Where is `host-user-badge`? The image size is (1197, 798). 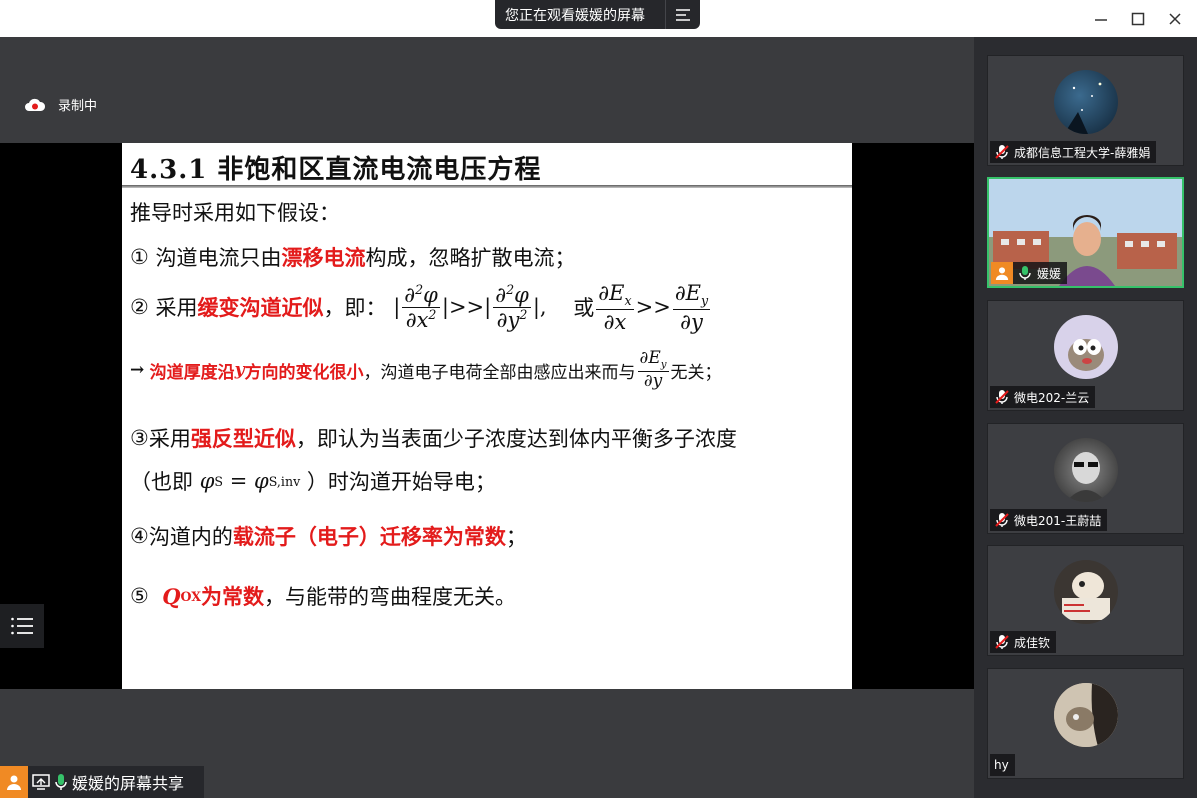 host-user-badge is located at coordinates (14, 782).